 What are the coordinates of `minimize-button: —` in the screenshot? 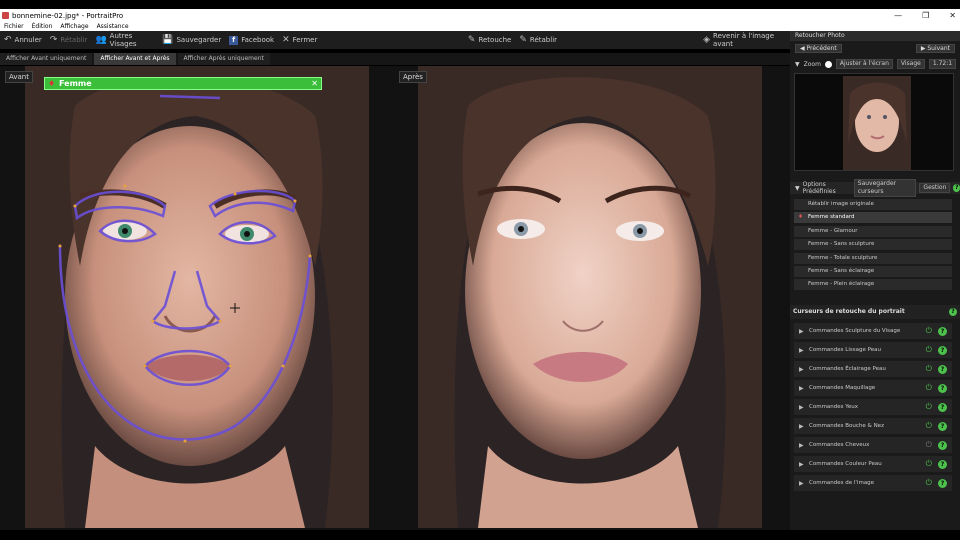 It's located at (898, 15).